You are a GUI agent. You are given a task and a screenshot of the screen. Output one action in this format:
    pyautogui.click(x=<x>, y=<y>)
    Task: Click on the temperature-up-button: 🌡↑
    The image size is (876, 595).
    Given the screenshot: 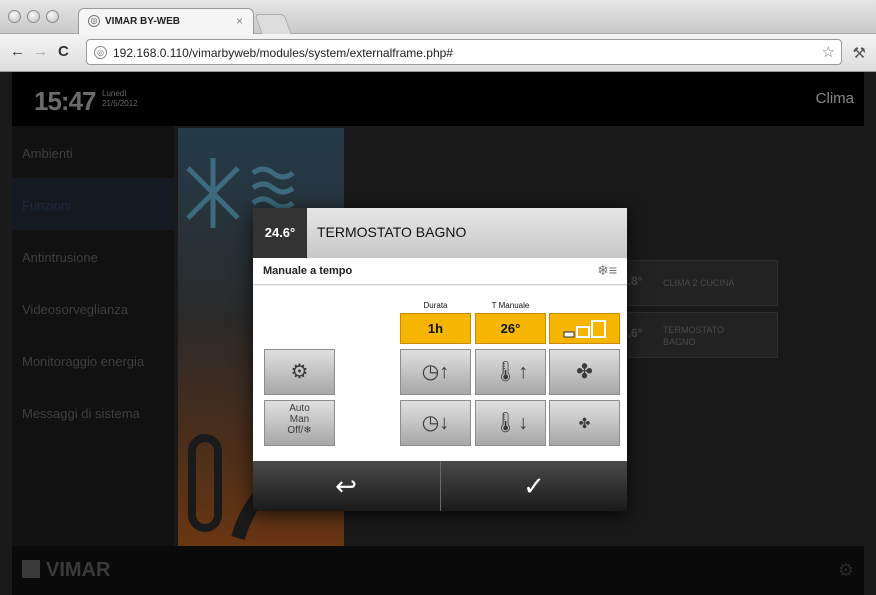 What is the action you would take?
    pyautogui.click(x=510, y=372)
    